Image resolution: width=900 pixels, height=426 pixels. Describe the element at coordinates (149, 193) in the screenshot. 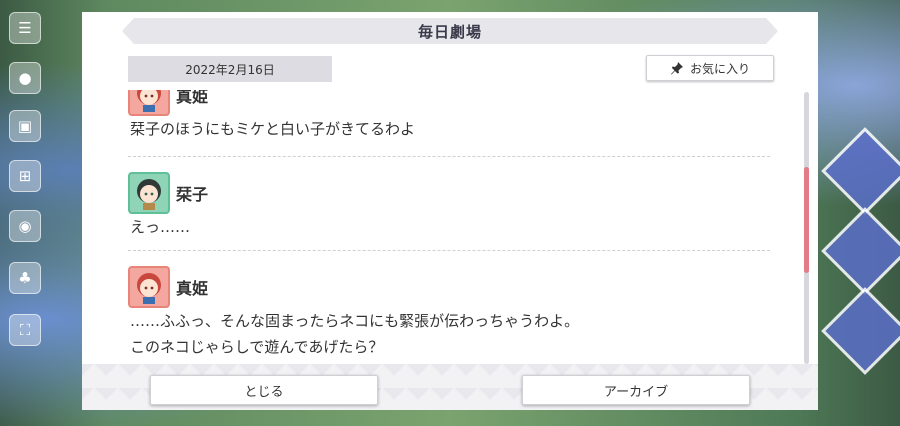

I see `shioriko-portrait-icon` at that location.